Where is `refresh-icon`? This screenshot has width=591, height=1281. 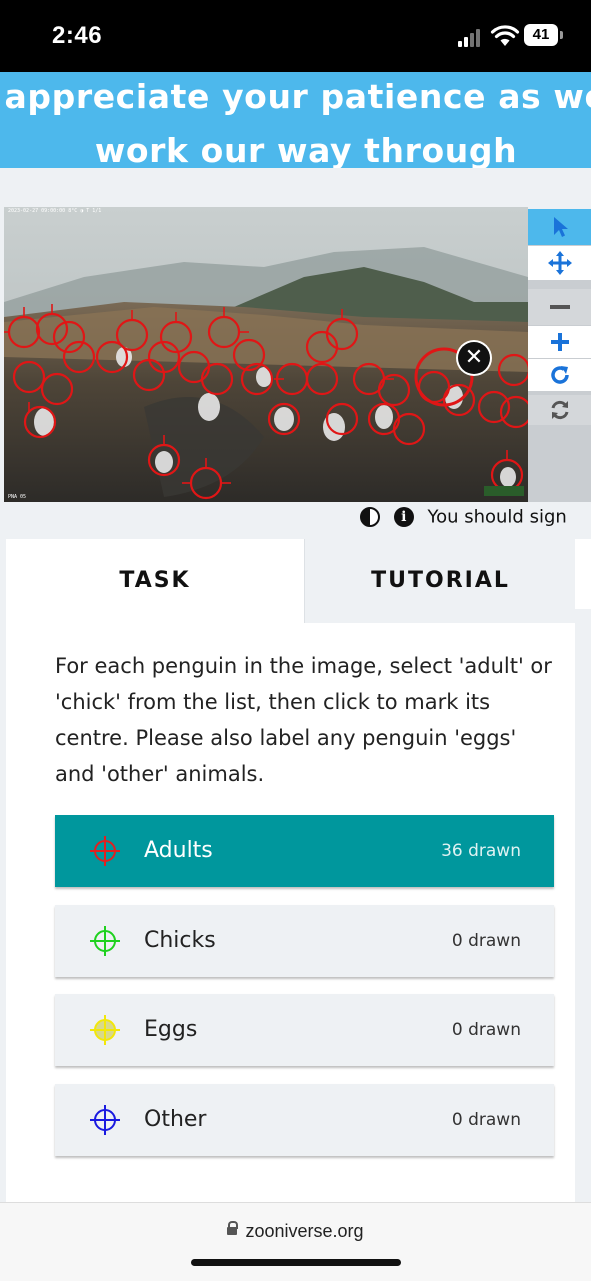 refresh-icon is located at coordinates (559, 410).